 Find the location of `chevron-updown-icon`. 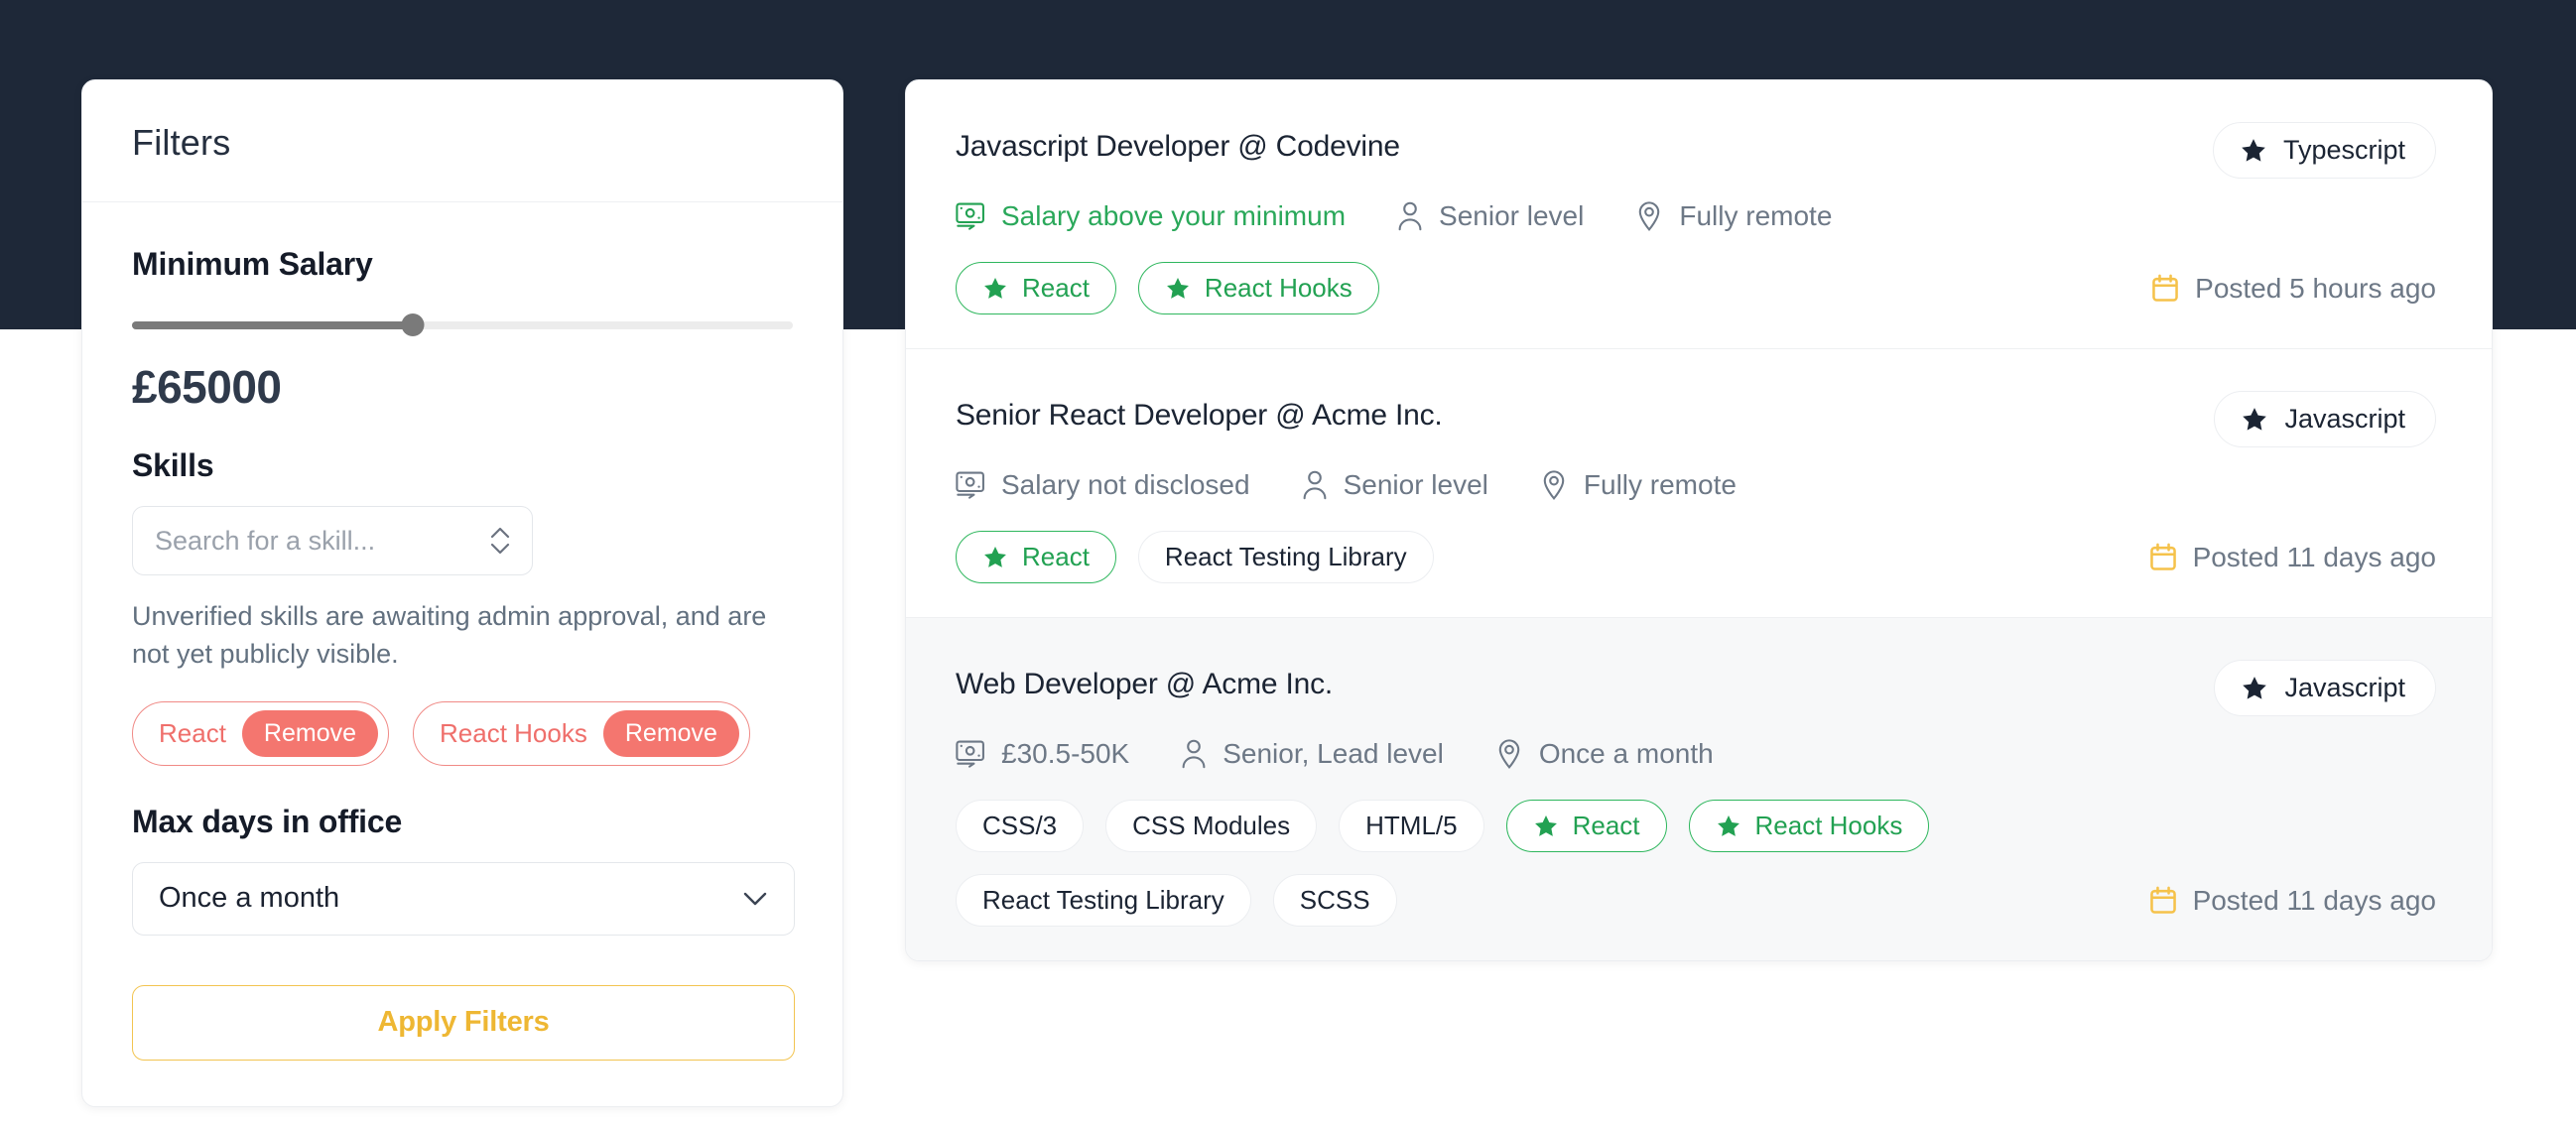

chevron-updown-icon is located at coordinates (500, 541).